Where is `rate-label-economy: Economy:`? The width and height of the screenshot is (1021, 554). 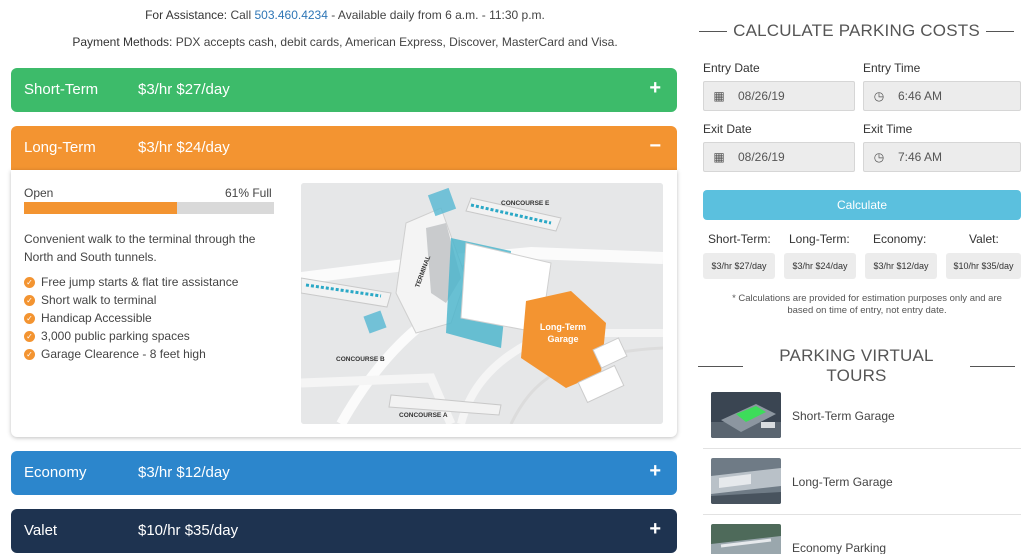
rate-label-economy: Economy: is located at coordinates (900, 239).